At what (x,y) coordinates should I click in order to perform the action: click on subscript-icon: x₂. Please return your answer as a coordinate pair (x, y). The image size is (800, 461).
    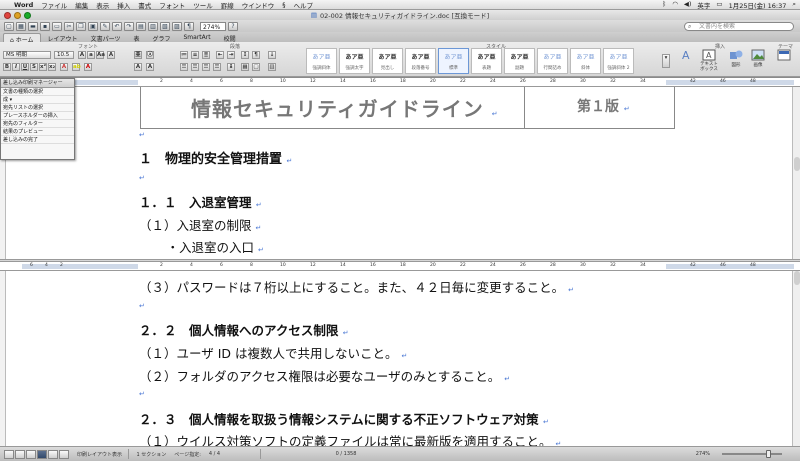
    Looking at the image, I should click on (52, 67).